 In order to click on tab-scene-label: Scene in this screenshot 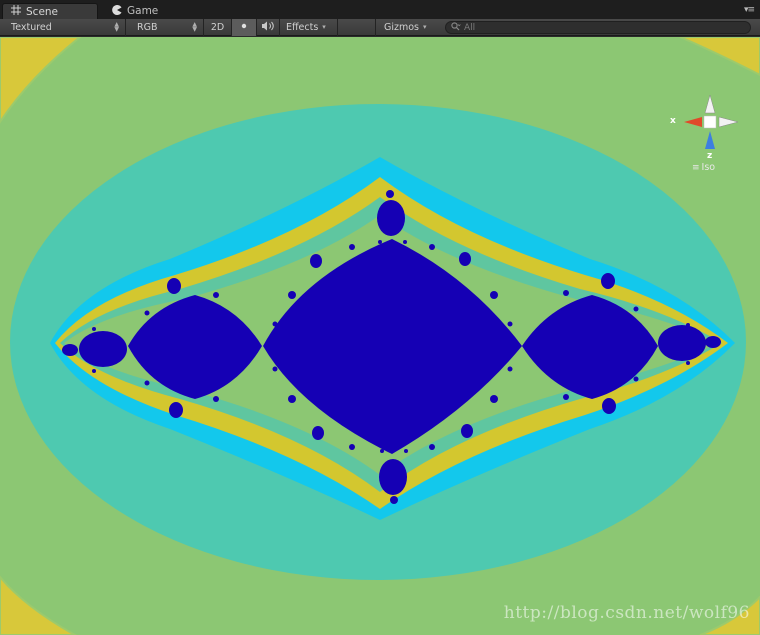, I will do `click(42, 11)`.